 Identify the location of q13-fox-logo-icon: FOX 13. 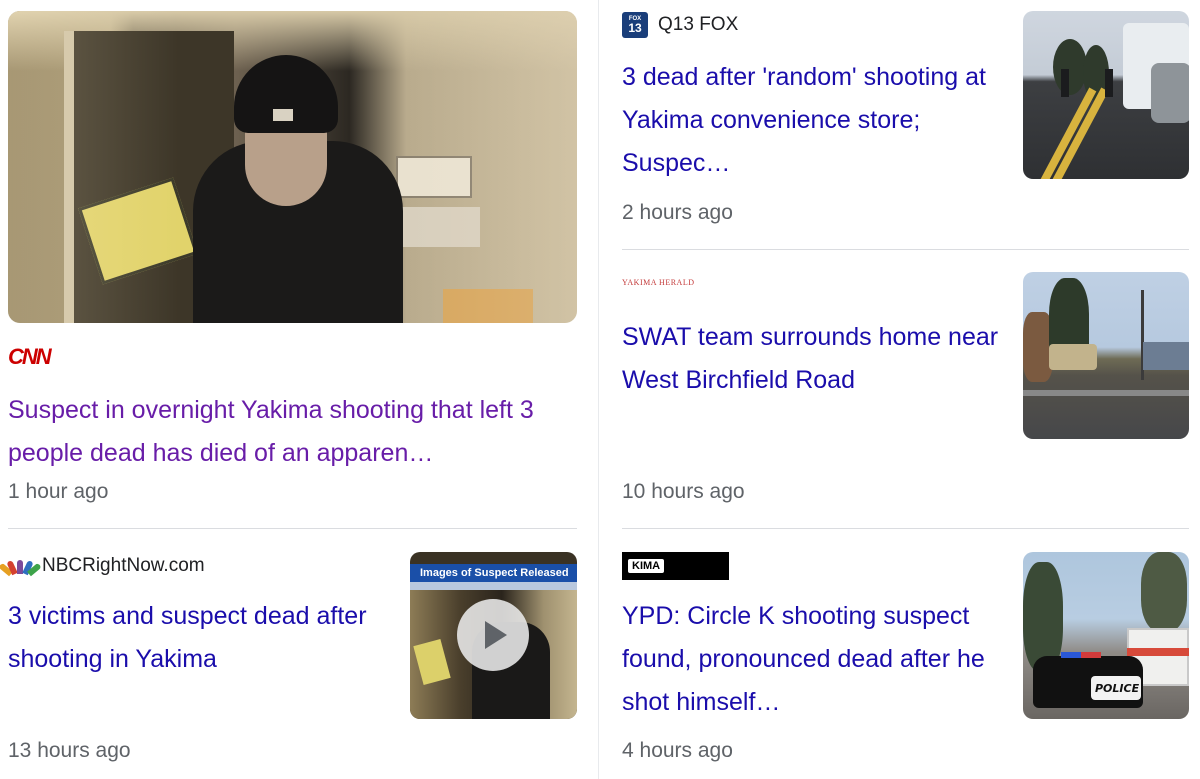
(635, 25).